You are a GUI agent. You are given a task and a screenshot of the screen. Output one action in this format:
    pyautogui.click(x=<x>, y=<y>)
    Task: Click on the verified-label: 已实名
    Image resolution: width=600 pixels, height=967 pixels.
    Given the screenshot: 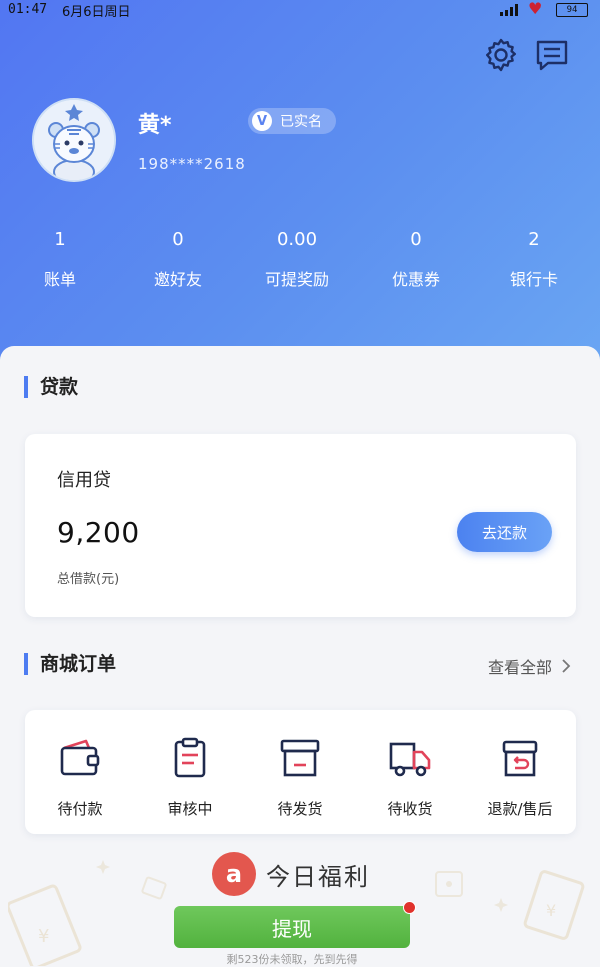 What is the action you would take?
    pyautogui.click(x=301, y=122)
    